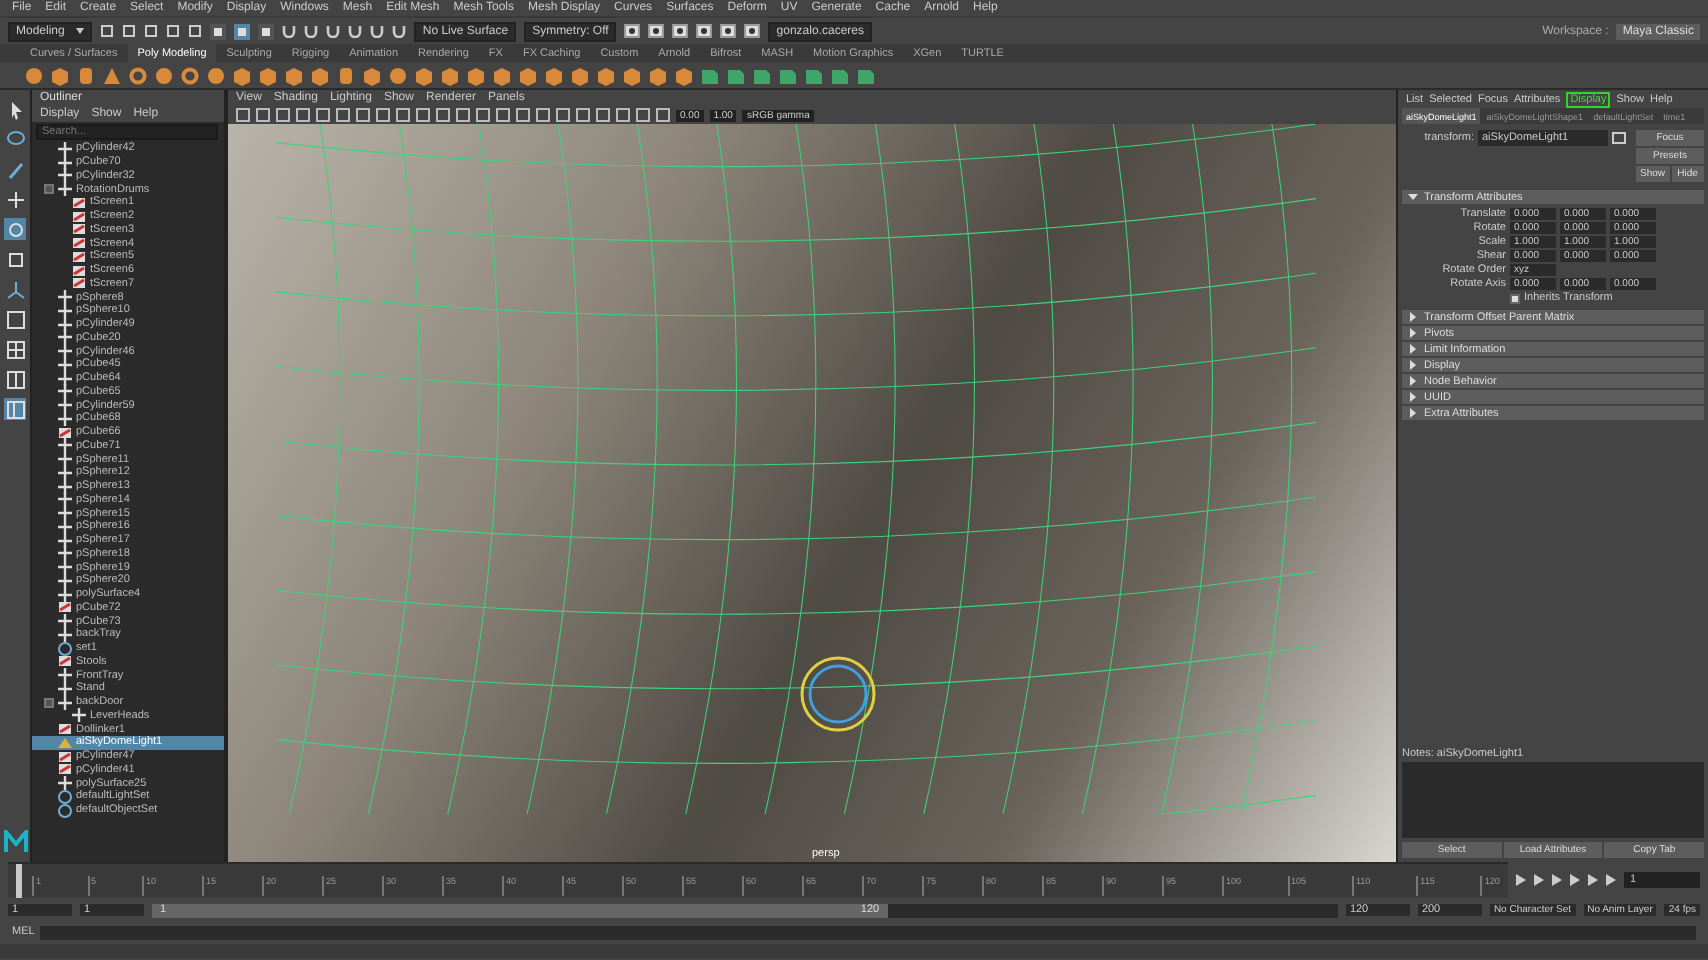 This screenshot has width=1708, height=960. I want to click on paint-brush-icon, so click(15, 169).